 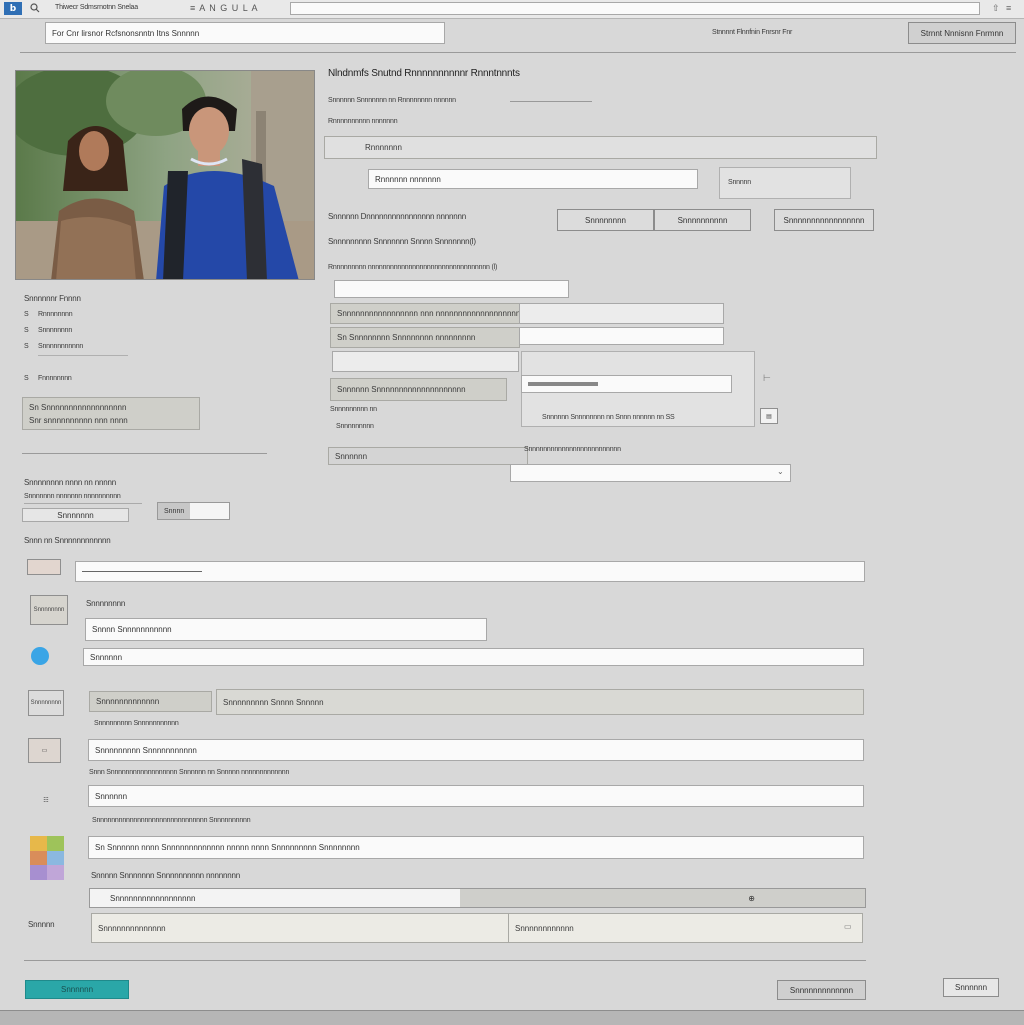 I want to click on app-logo-icon: b, so click(x=13, y=8).